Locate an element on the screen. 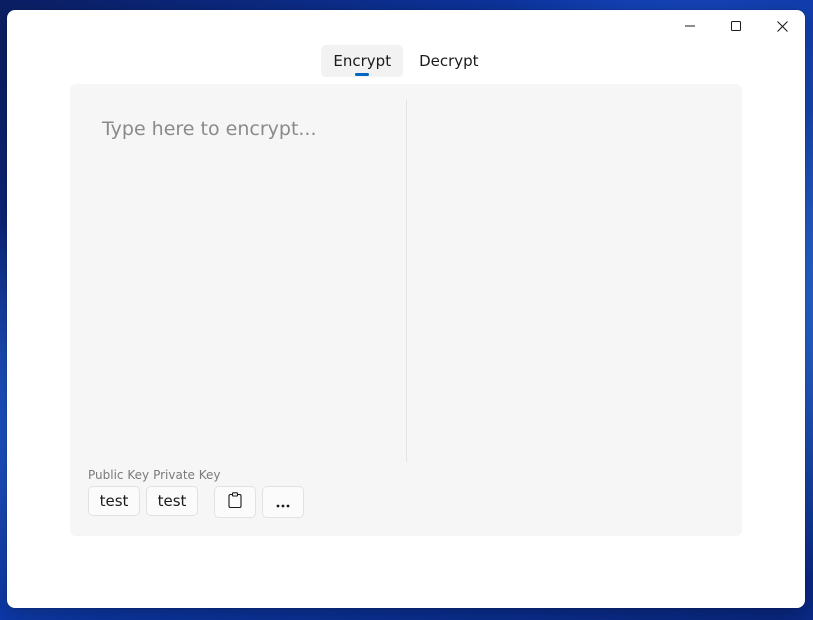 This screenshot has width=813, height=620. more-options-button is located at coordinates (283, 502).